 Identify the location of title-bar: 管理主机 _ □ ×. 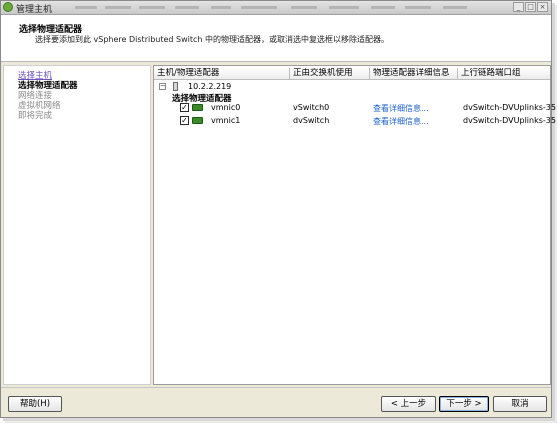
(276, 8).